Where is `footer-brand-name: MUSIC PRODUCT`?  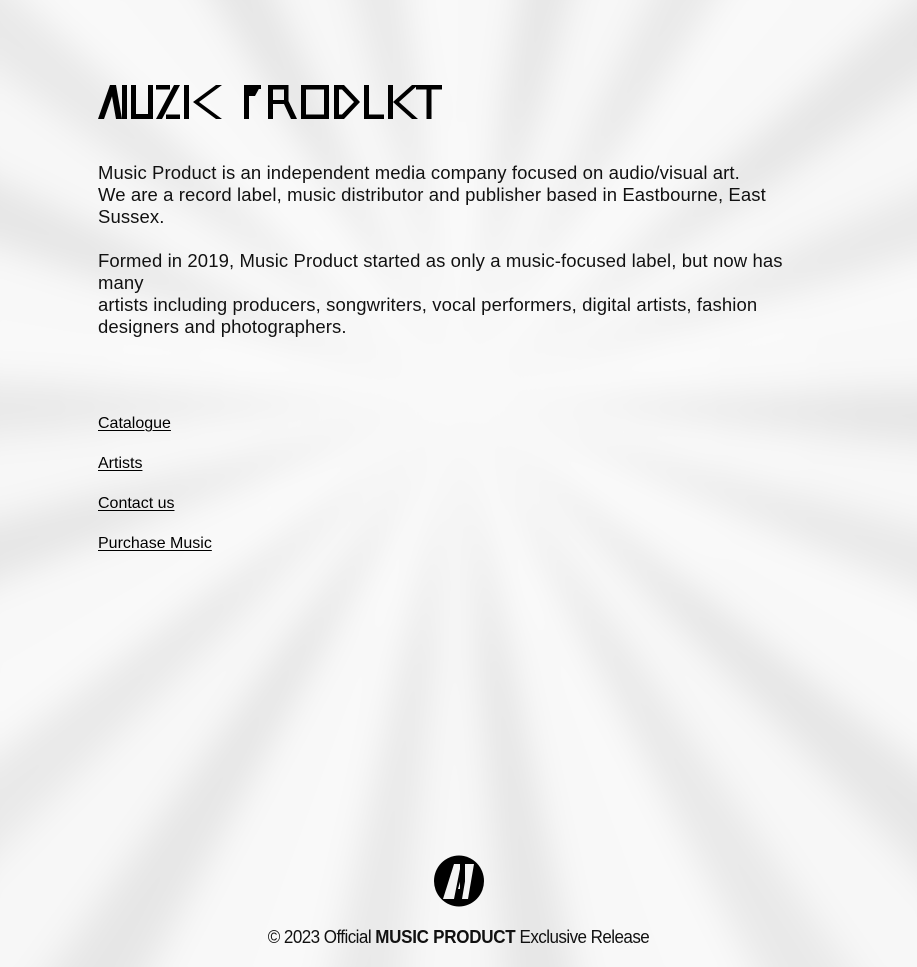 footer-brand-name: MUSIC PRODUCT is located at coordinates (445, 936).